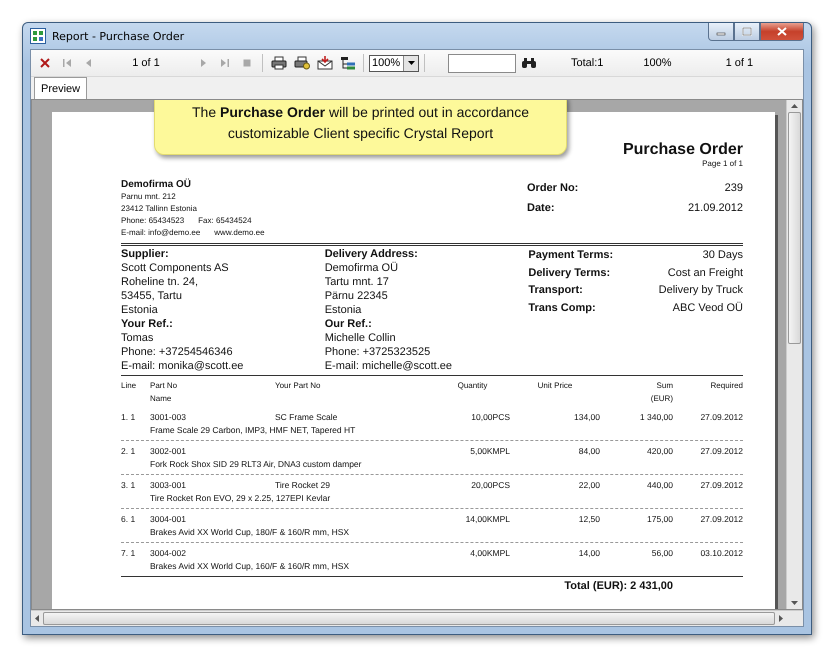  What do you see at coordinates (356, 296) in the screenshot?
I see `party-address: Pärnu 22345` at bounding box center [356, 296].